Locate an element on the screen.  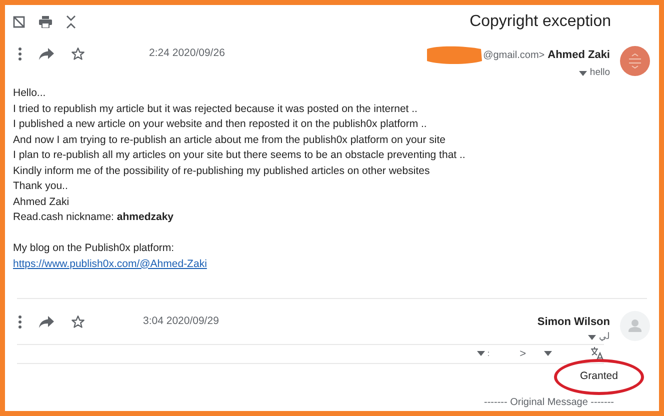
sender-name: Ahmed Zaki is located at coordinates (579, 55).